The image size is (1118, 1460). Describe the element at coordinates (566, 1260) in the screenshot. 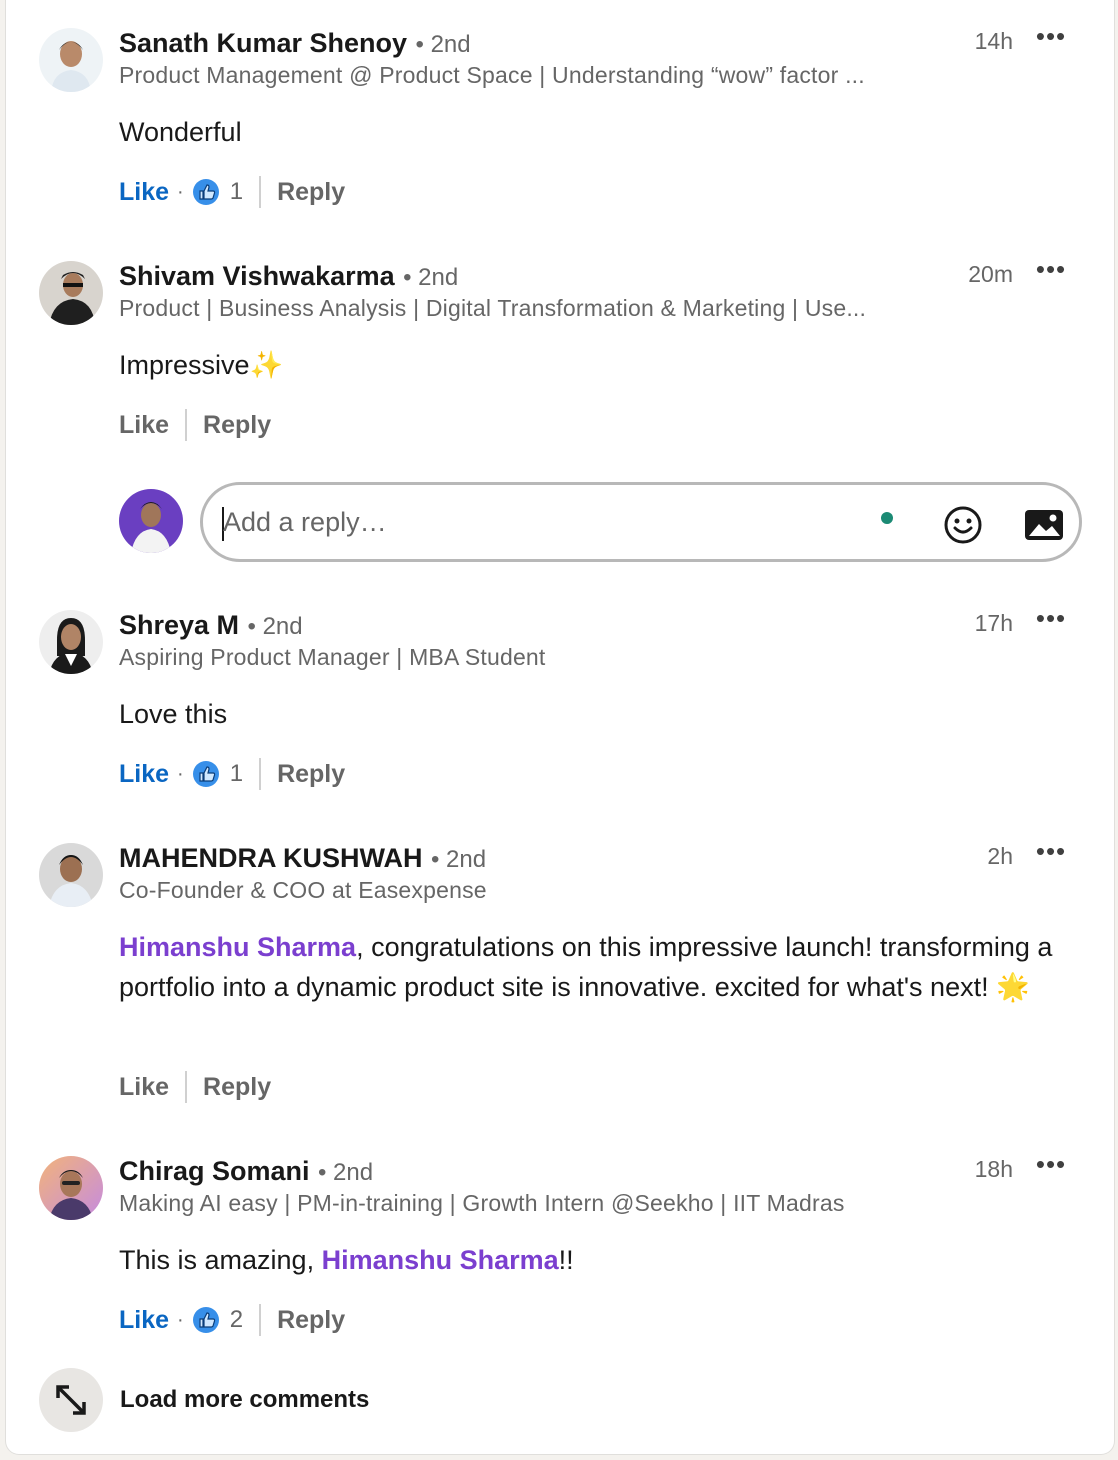

I see `comment-body-suffix: !!` at that location.